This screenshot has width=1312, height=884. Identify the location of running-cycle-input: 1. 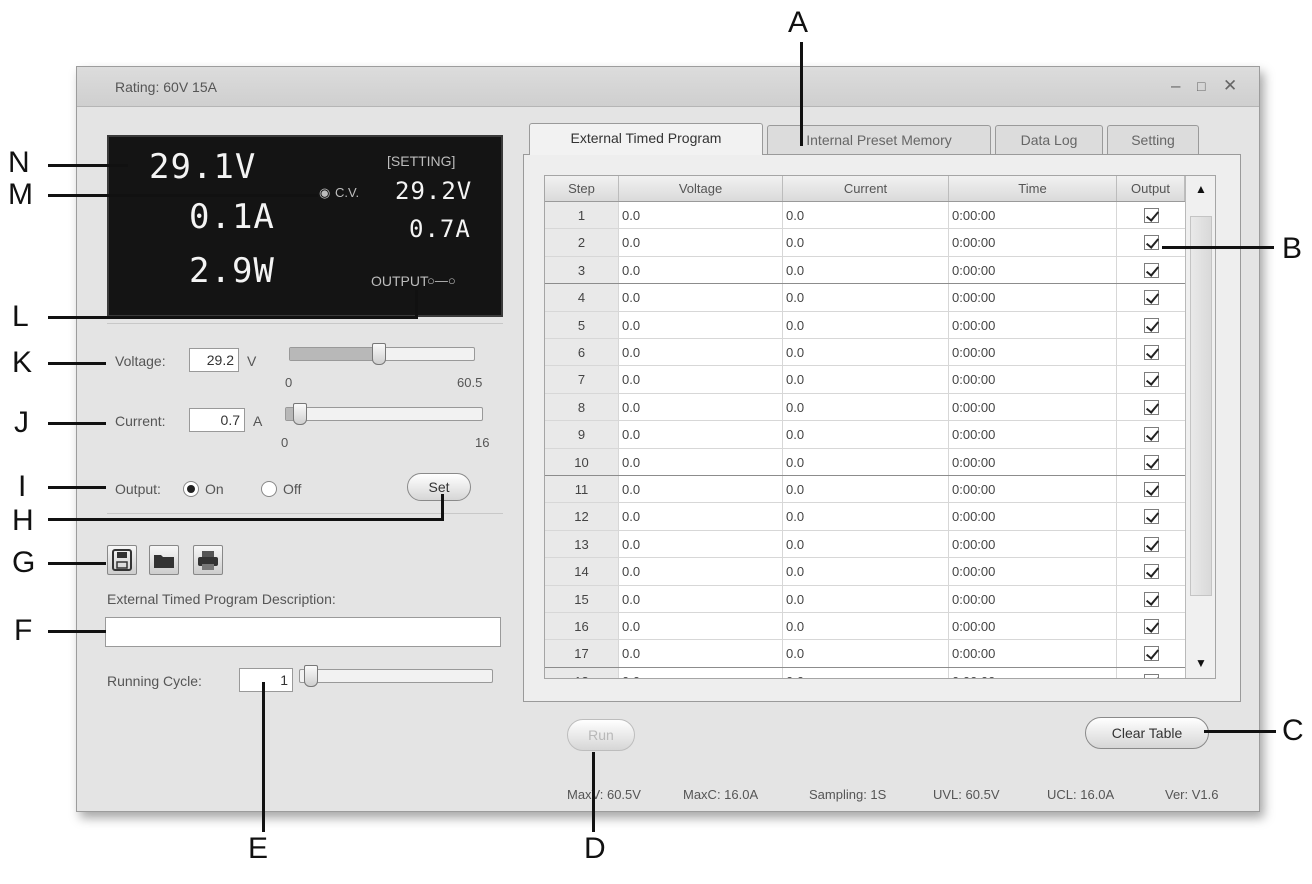
(266, 680).